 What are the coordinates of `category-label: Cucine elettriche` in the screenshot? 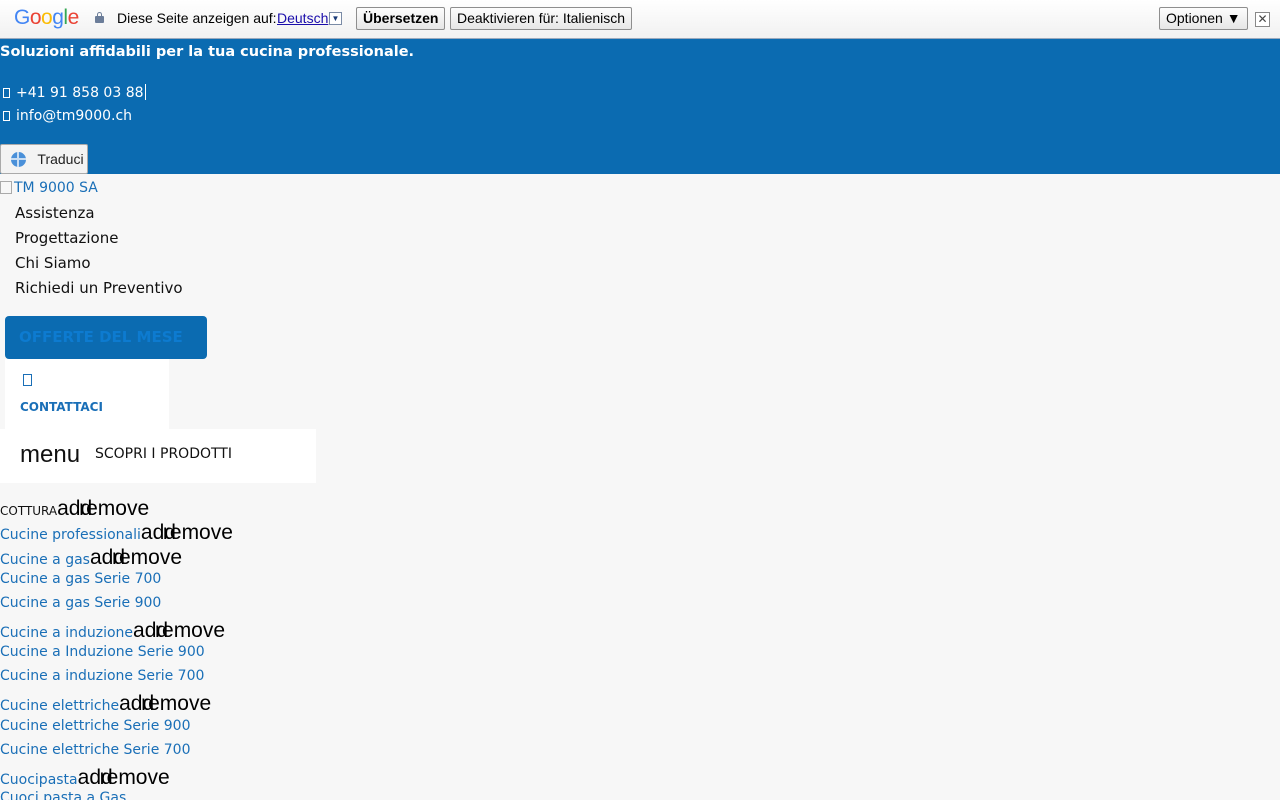 It's located at (59, 706).